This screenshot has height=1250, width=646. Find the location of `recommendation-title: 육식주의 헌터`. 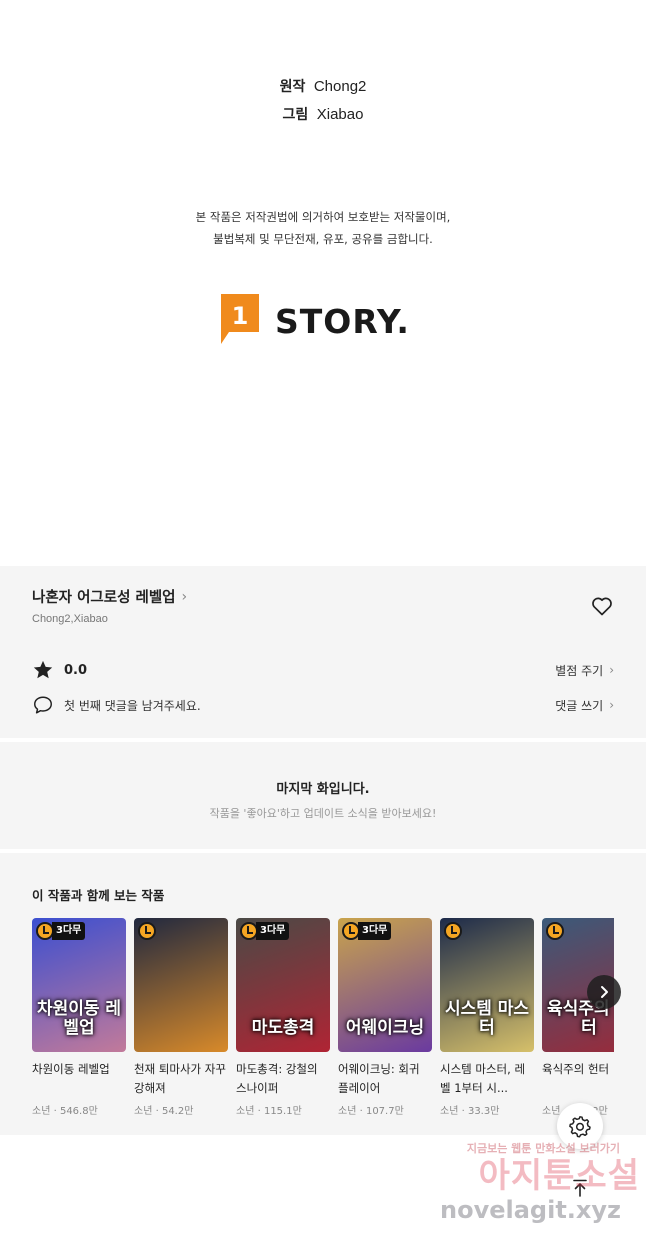

recommendation-title: 육식주의 헌터 is located at coordinates (576, 1069).